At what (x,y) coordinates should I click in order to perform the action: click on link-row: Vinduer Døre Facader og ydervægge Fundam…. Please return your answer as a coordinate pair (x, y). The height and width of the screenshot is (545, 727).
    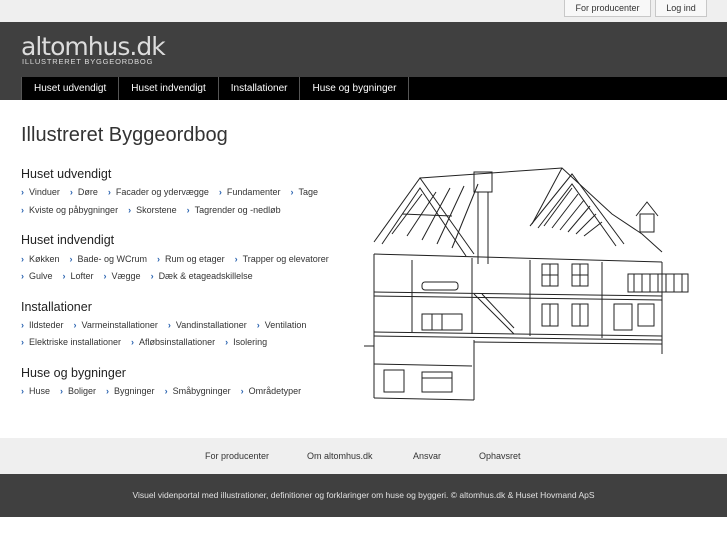
    Looking at the image, I should click on (174, 192).